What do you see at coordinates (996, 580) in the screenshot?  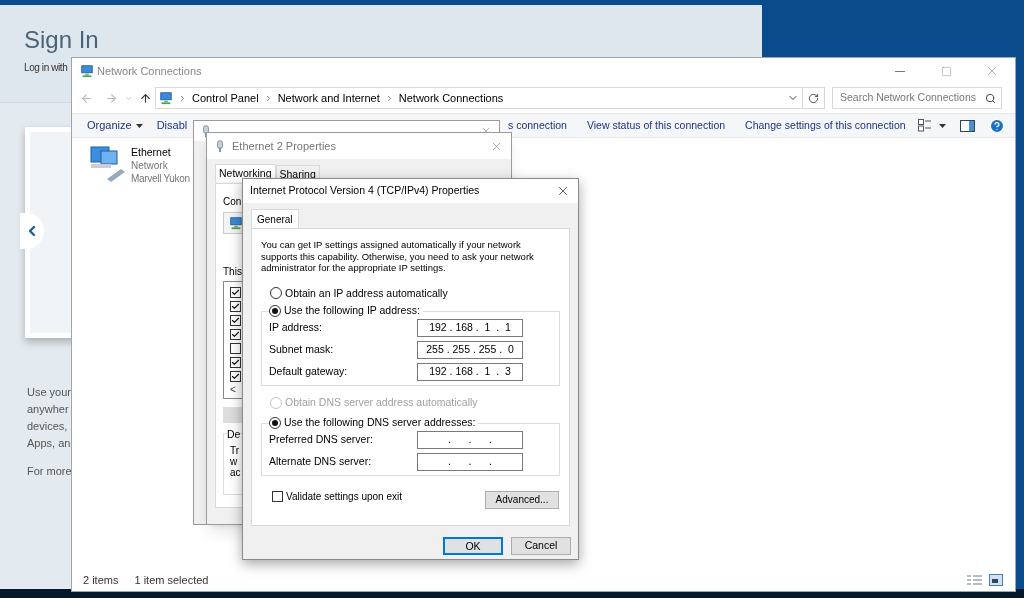 I see `tiles-view-icon` at bounding box center [996, 580].